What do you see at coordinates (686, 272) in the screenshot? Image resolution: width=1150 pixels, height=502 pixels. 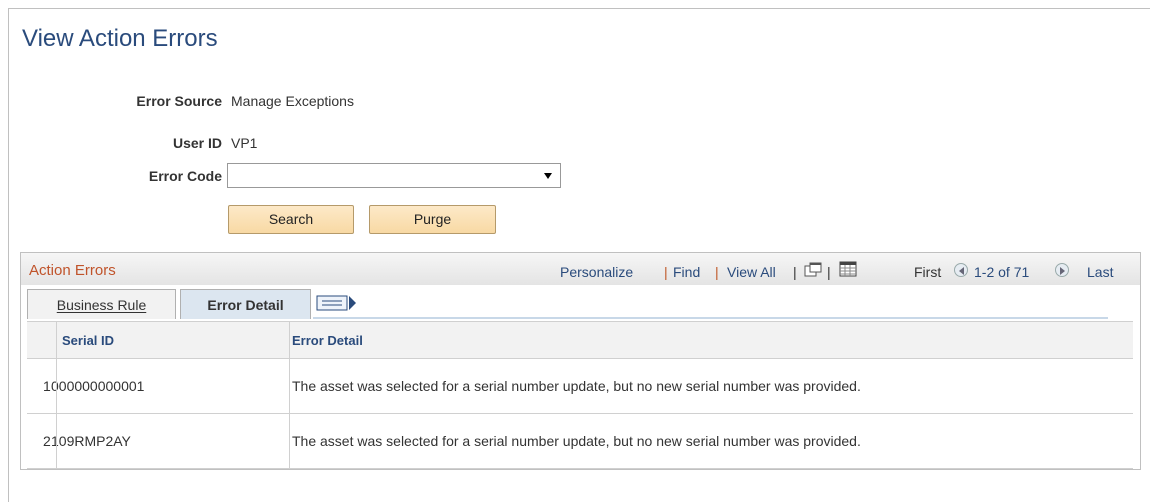 I see `find-link: Find` at bounding box center [686, 272].